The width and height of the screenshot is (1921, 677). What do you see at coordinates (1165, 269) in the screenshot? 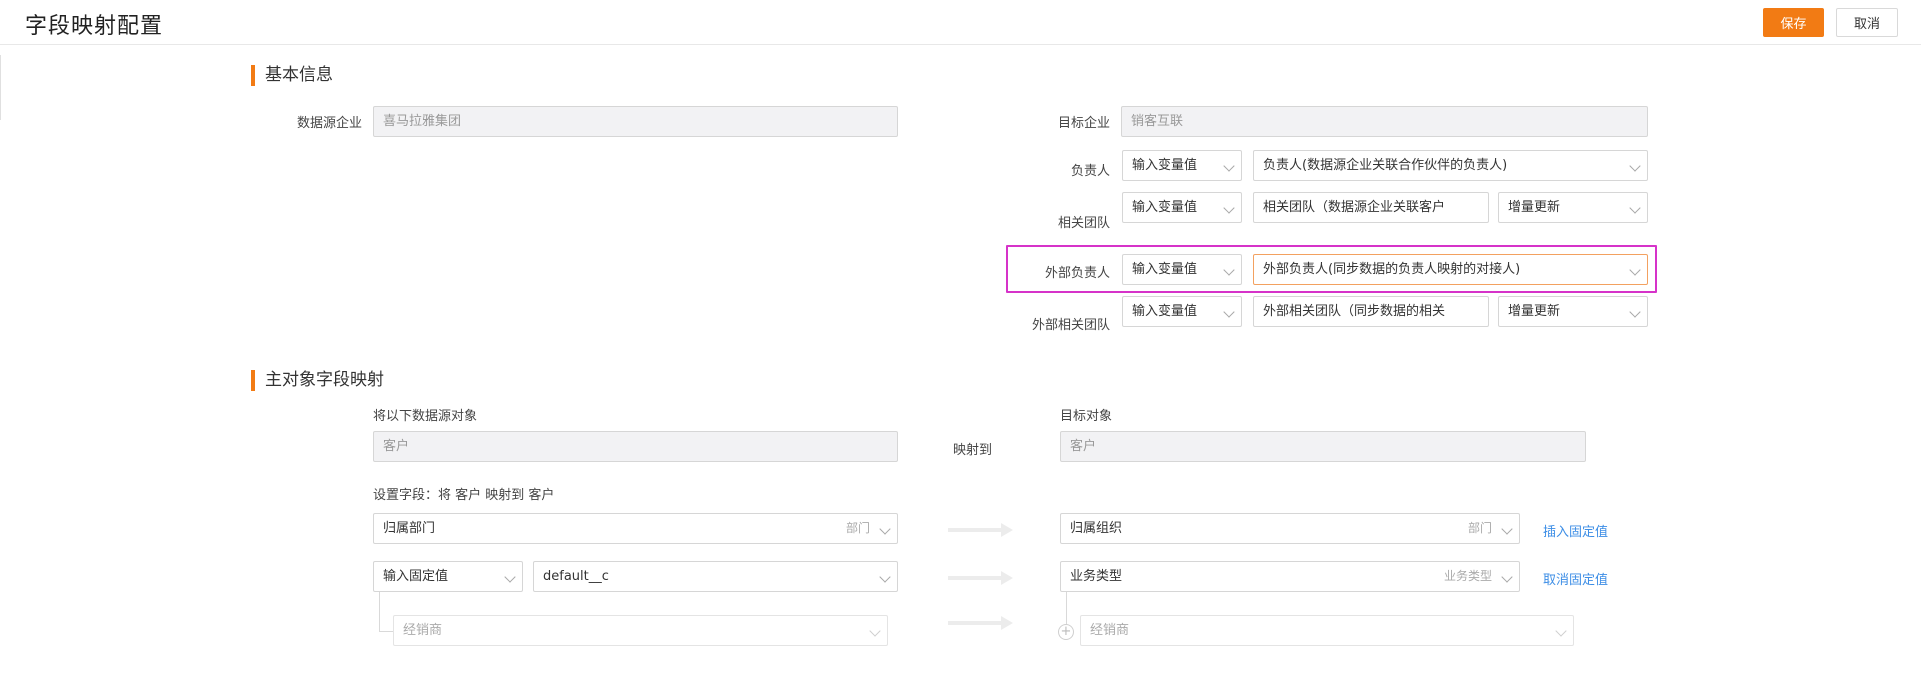
I see `external-owner-mode-value: 输入变量值` at bounding box center [1165, 269].